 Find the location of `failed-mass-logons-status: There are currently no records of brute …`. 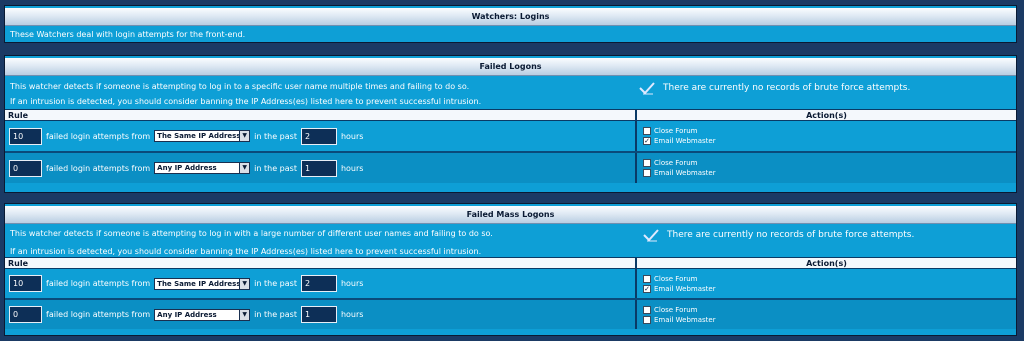

failed-mass-logons-status: There are currently no records of brute … is located at coordinates (778, 235).